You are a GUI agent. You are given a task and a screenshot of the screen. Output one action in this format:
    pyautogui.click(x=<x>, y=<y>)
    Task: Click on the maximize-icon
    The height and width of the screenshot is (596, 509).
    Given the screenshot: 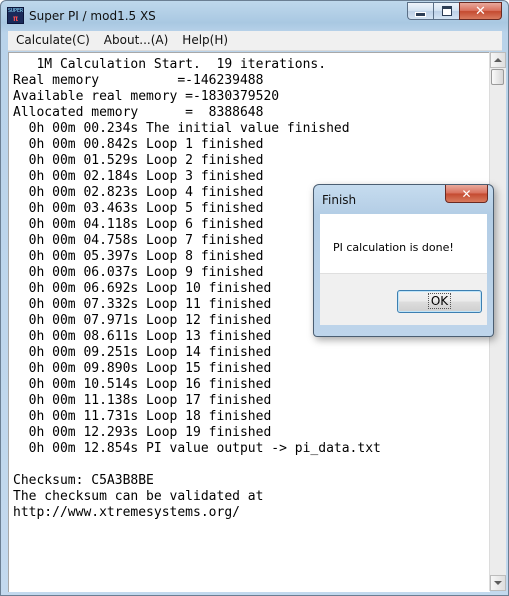 What is the action you would take?
    pyautogui.click(x=446, y=11)
    